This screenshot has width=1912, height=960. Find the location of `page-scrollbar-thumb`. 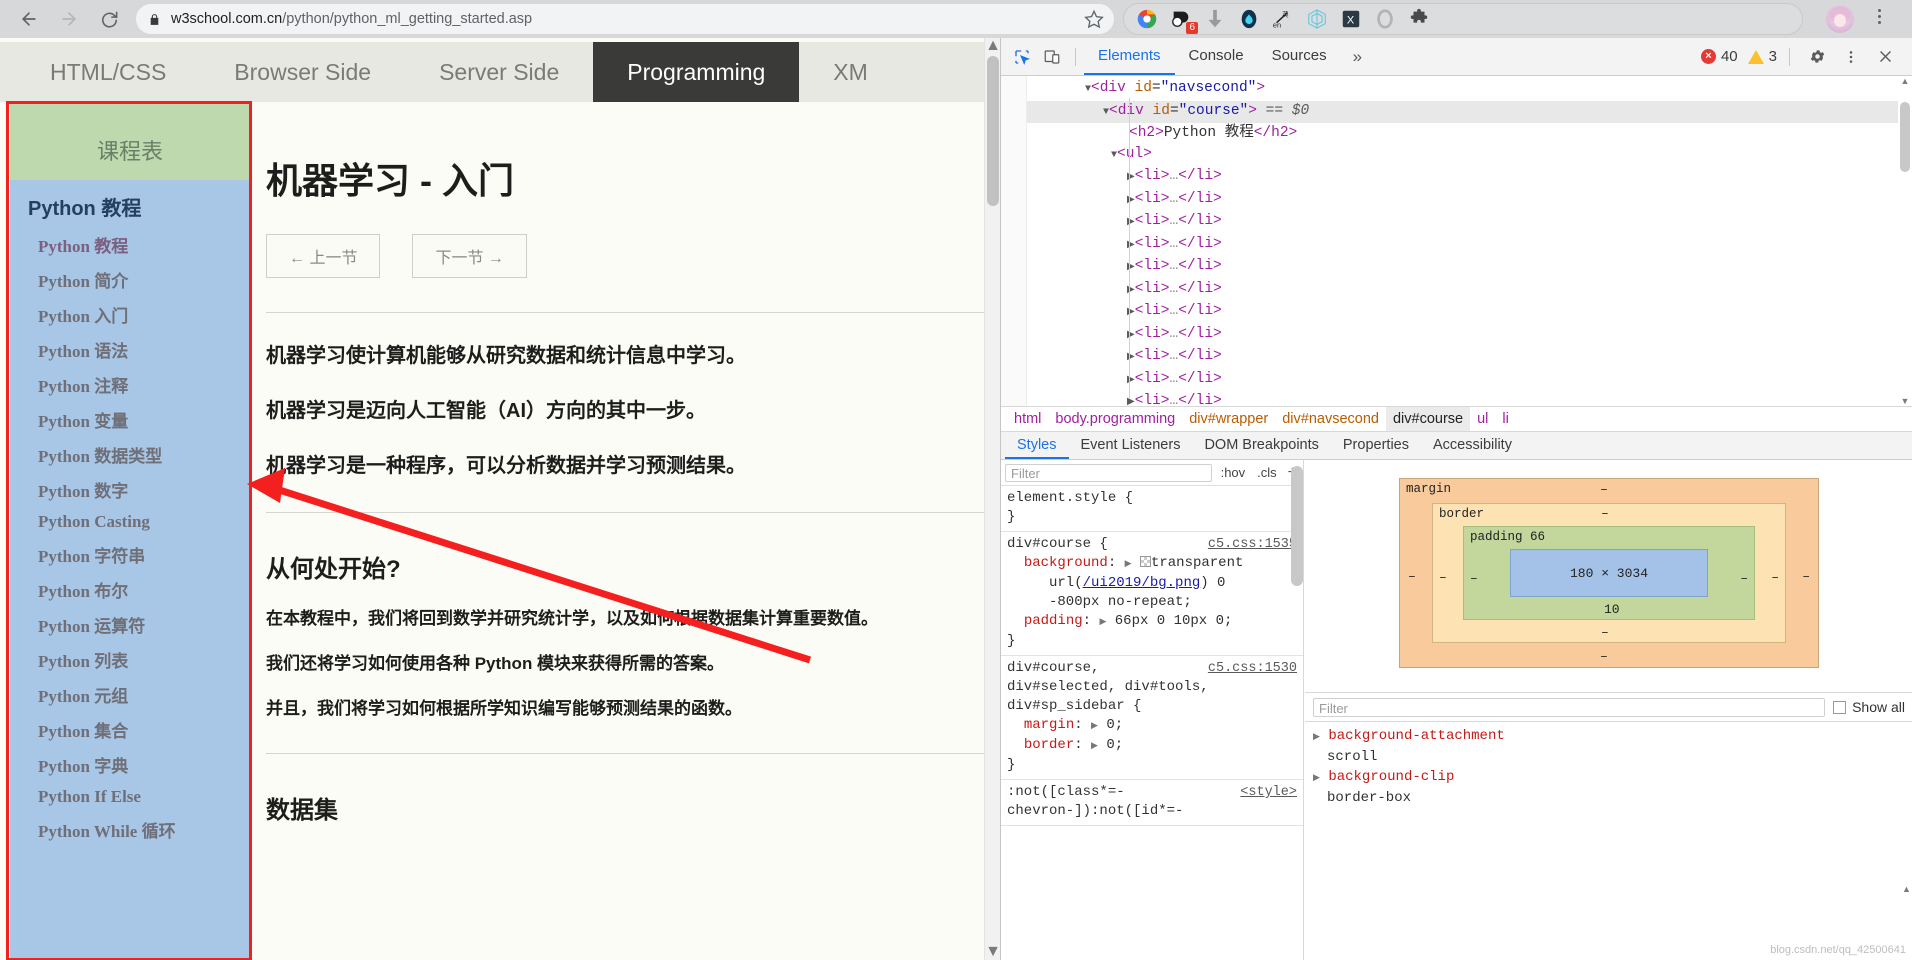

page-scrollbar-thumb is located at coordinates (993, 131).